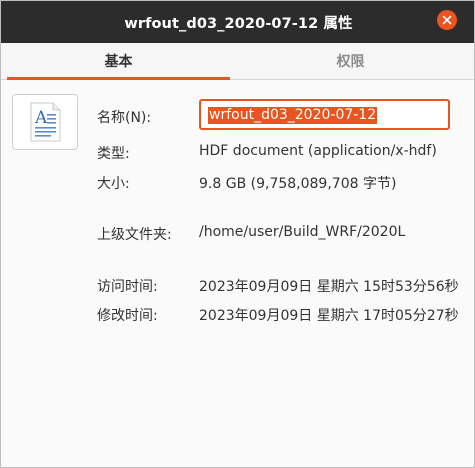  I want to click on name-input: wrfout_d03_2020-07-12, so click(324, 114).